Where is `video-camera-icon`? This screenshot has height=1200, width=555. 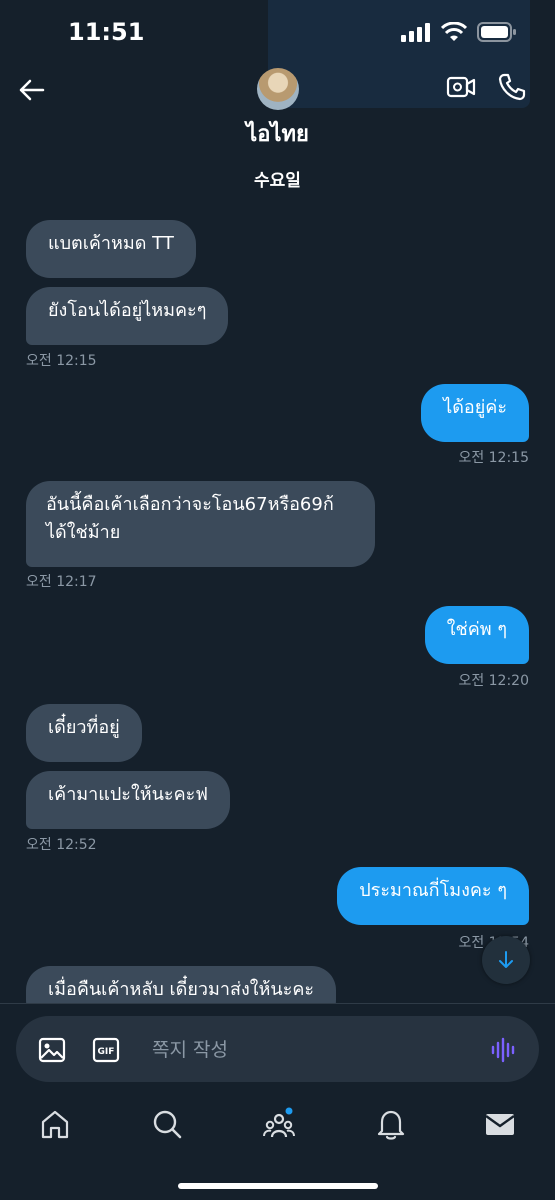 video-camera-icon is located at coordinates (461, 87).